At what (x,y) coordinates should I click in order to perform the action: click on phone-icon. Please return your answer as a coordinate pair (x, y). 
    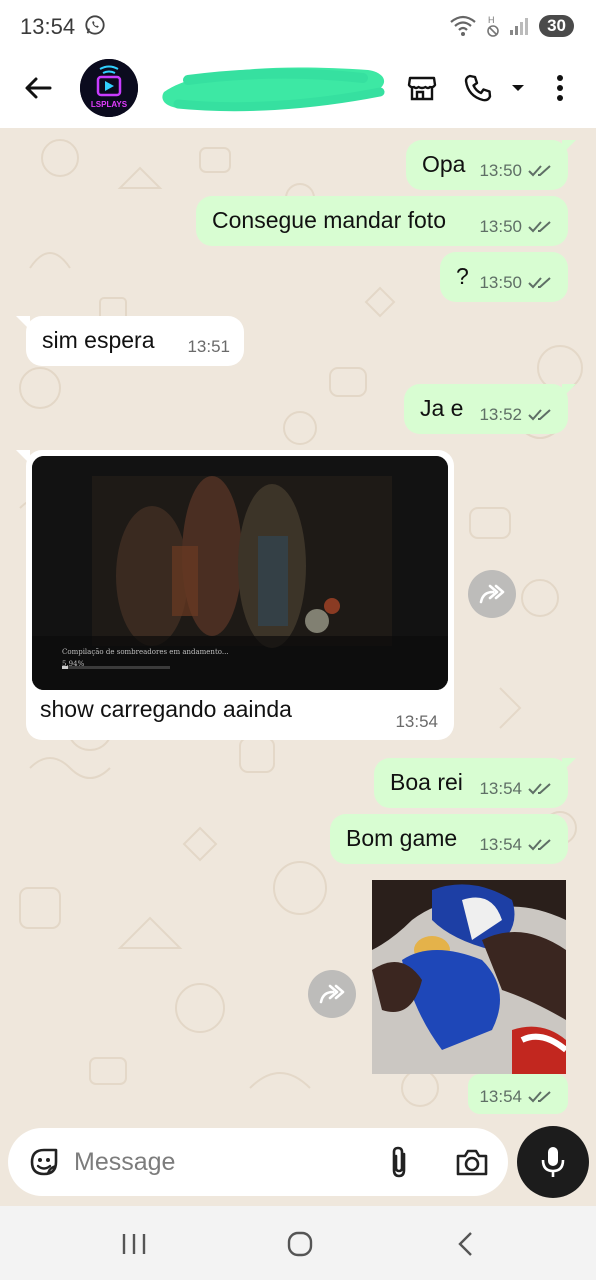
    Looking at the image, I should click on (478, 88).